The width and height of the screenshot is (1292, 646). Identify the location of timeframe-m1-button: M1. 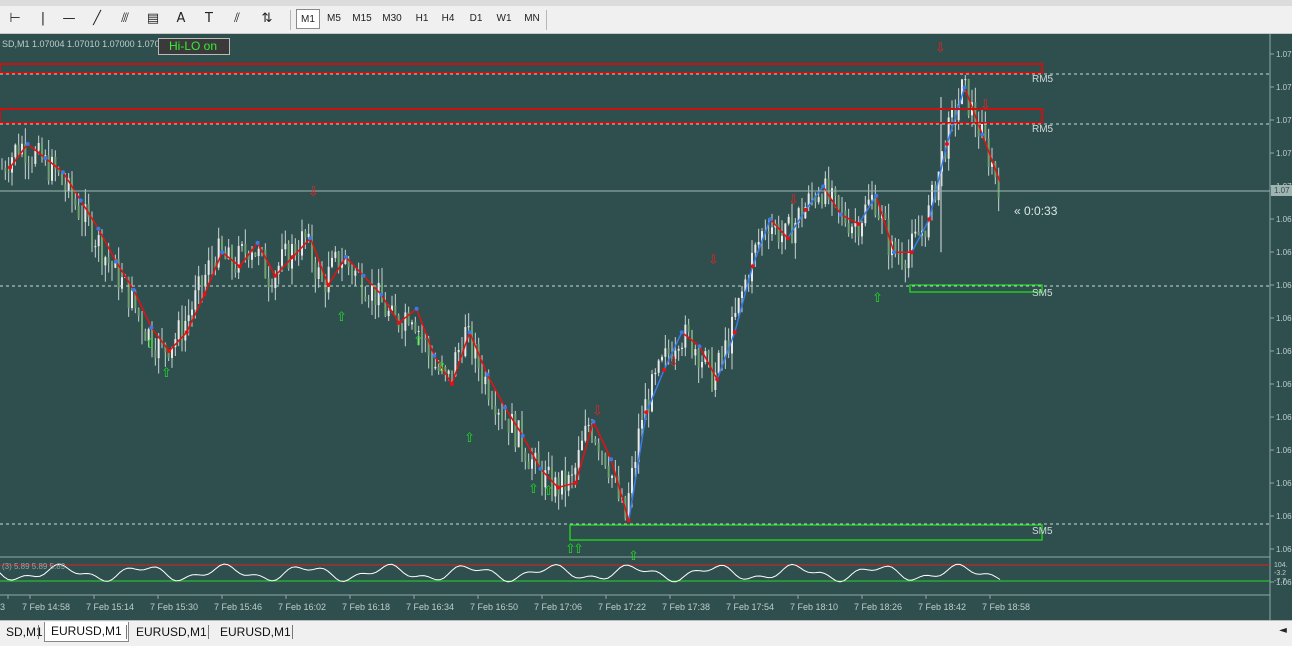
(308, 19).